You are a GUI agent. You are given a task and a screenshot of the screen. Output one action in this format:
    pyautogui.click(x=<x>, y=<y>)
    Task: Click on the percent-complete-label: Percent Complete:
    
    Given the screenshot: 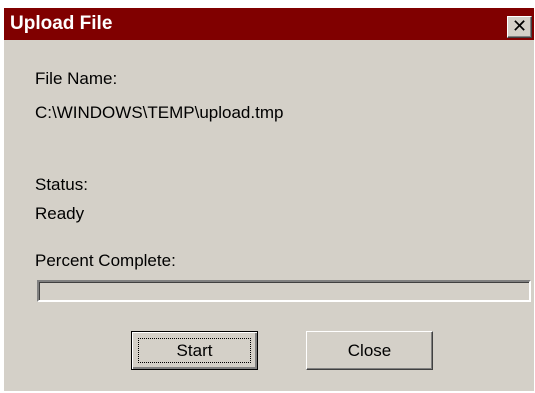 What is the action you would take?
    pyautogui.click(x=105, y=260)
    